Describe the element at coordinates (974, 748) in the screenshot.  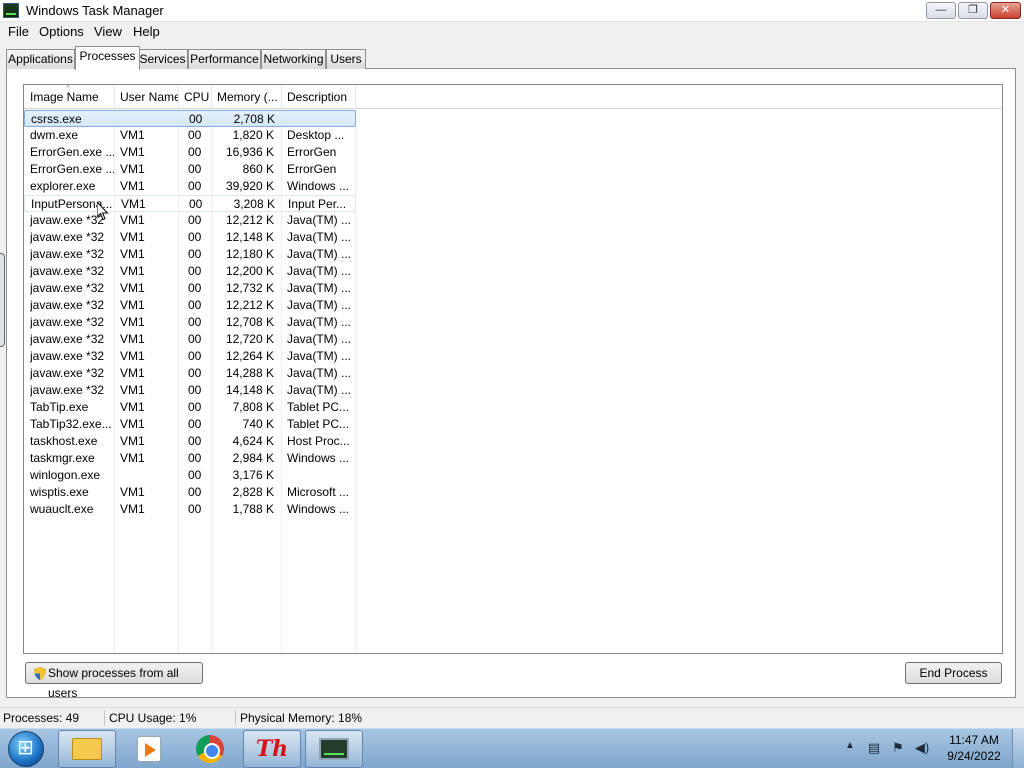
I see `system-clock: 11:47 AM 9/24/2022` at that location.